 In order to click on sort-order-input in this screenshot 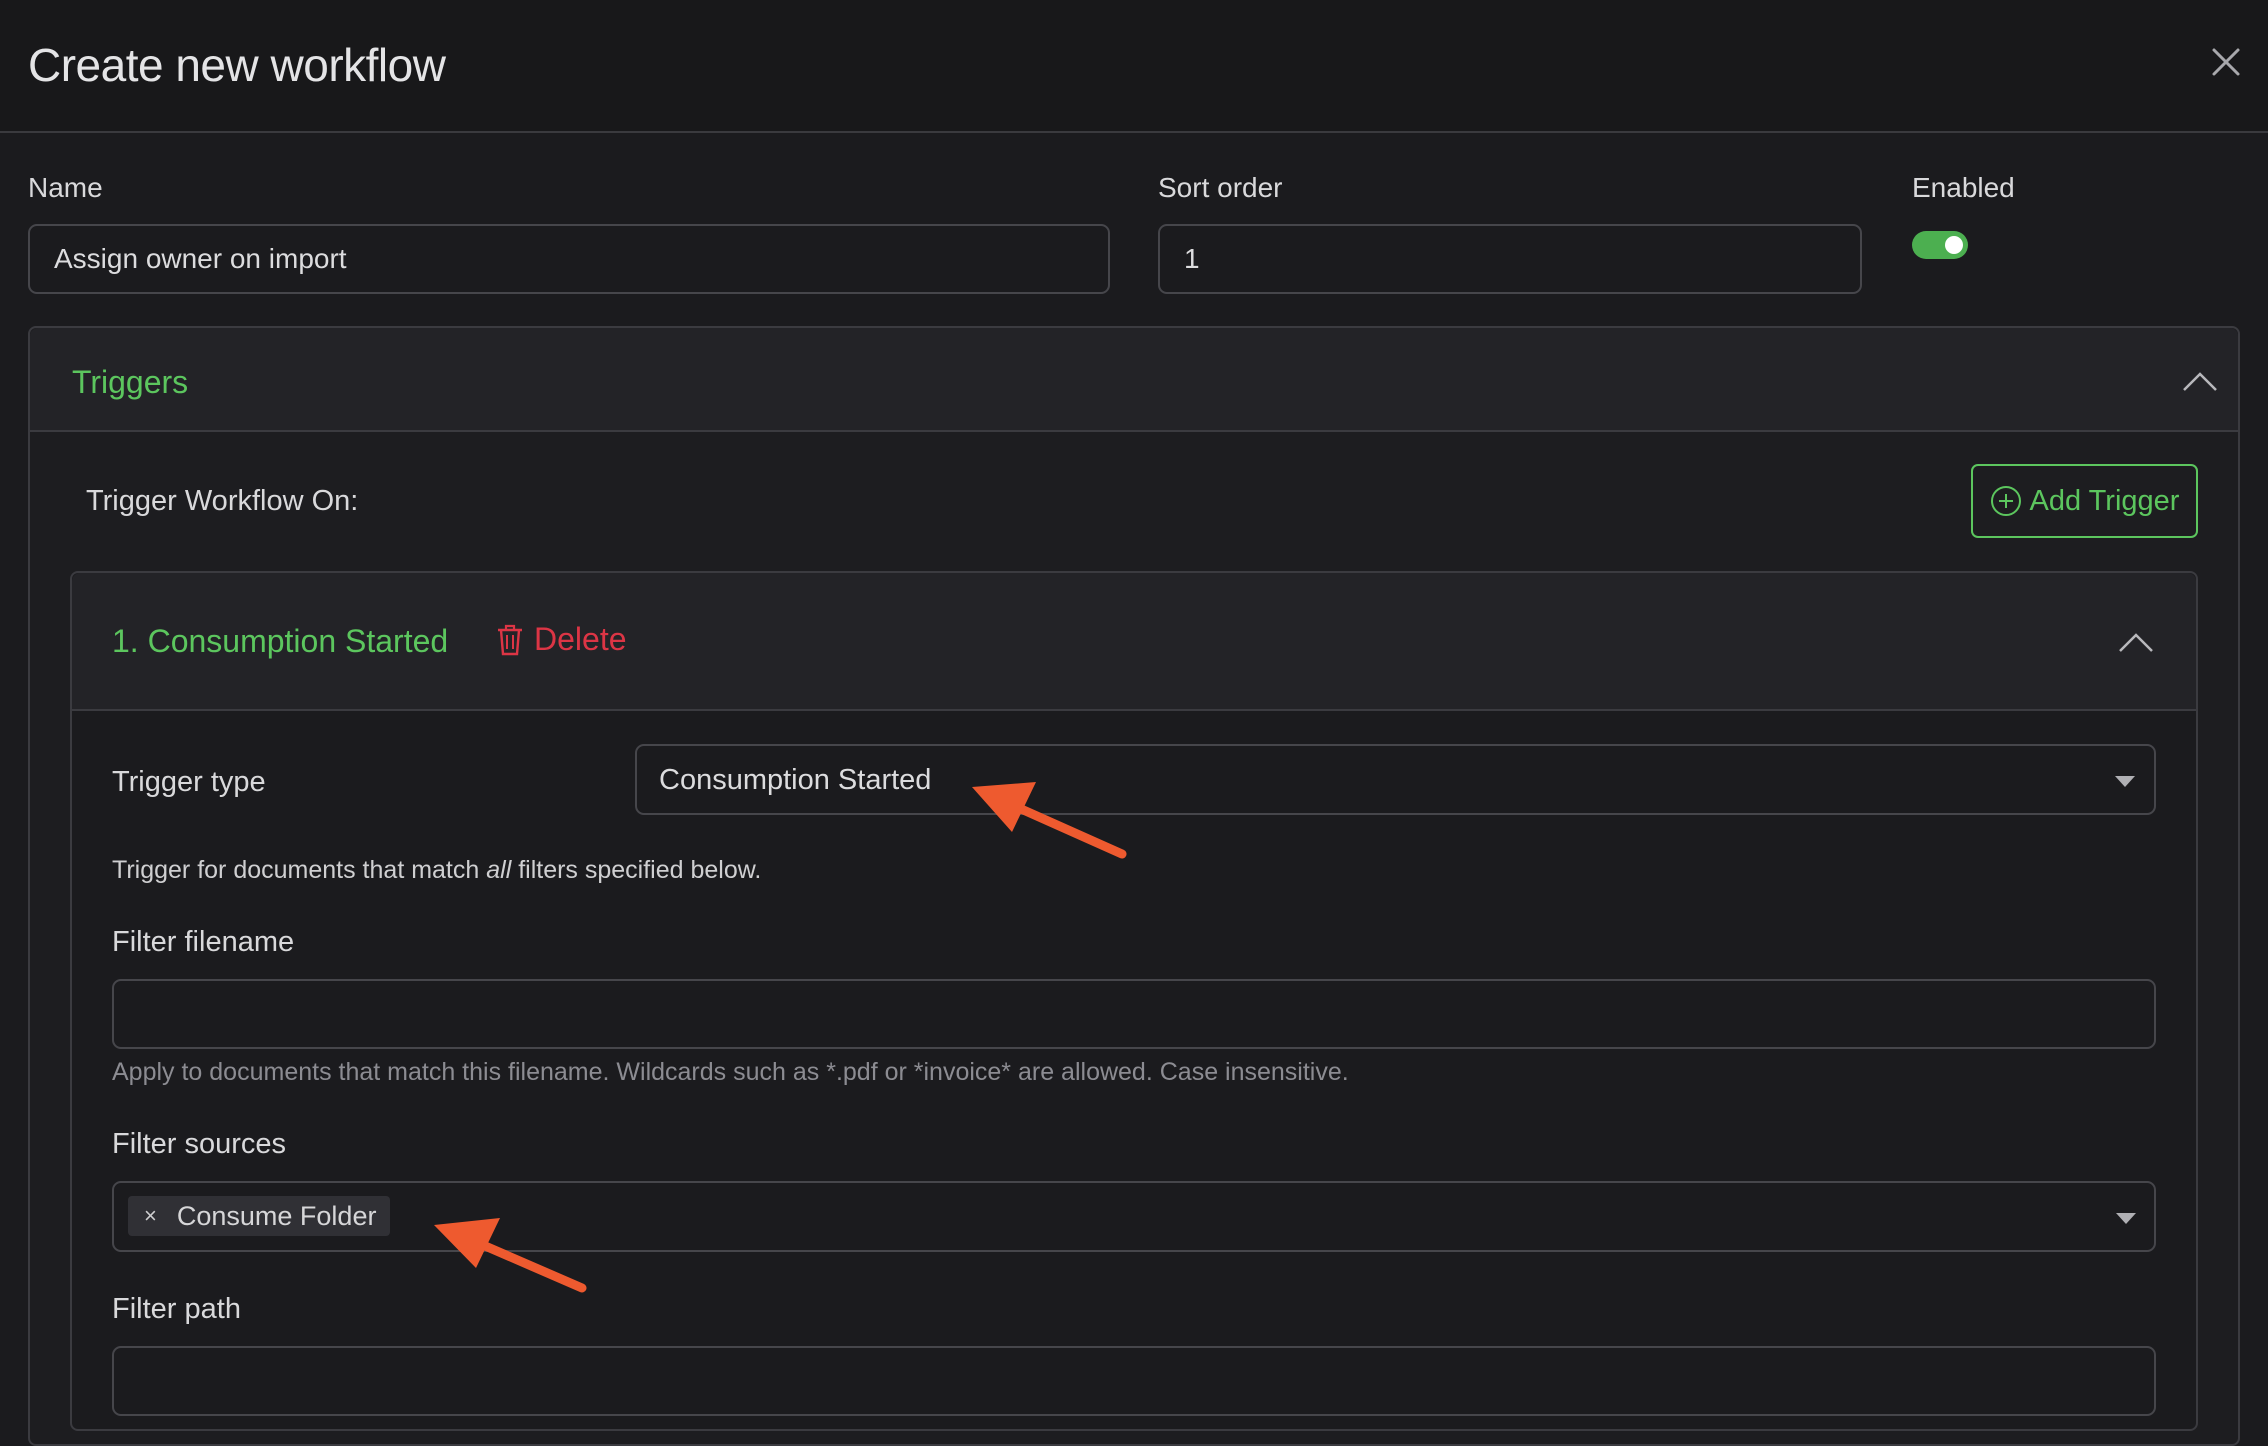, I will do `click(1510, 259)`.